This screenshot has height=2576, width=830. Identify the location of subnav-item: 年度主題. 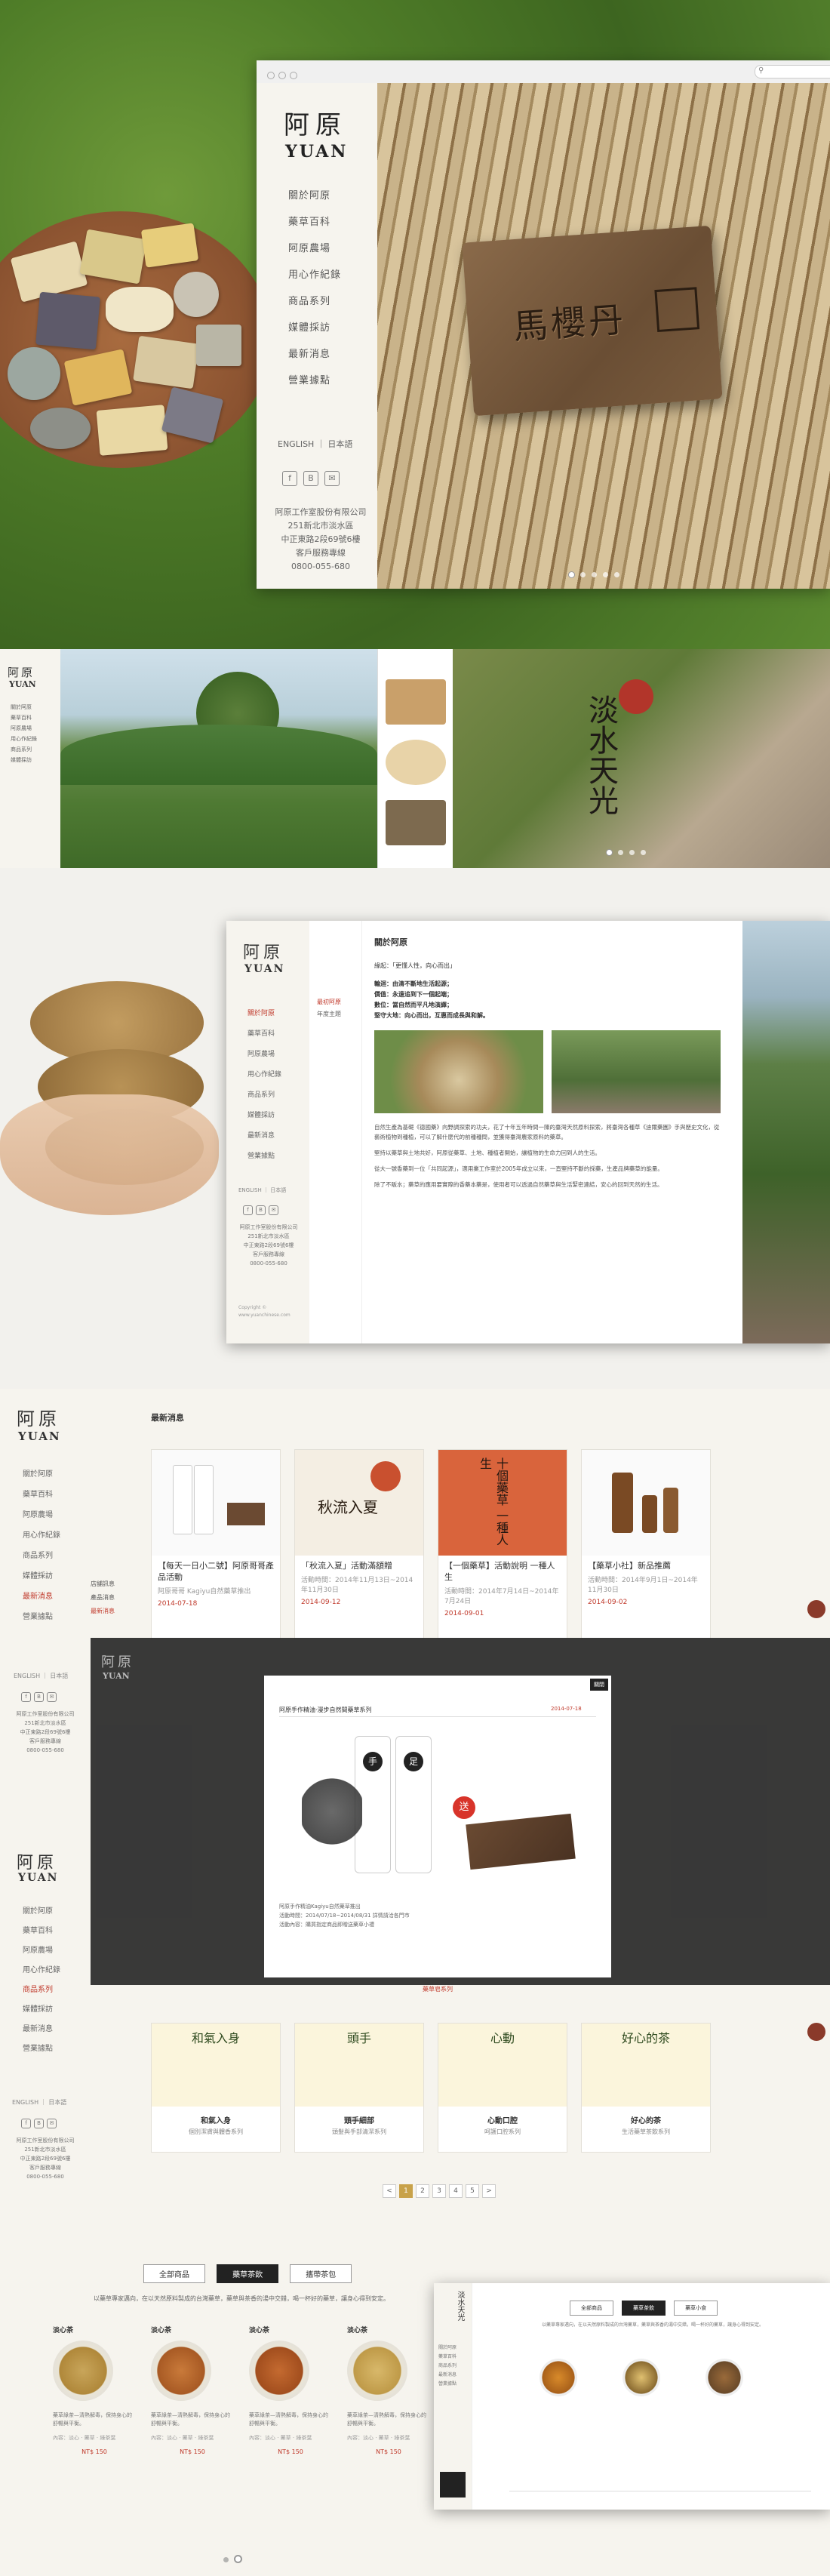
(335, 1014).